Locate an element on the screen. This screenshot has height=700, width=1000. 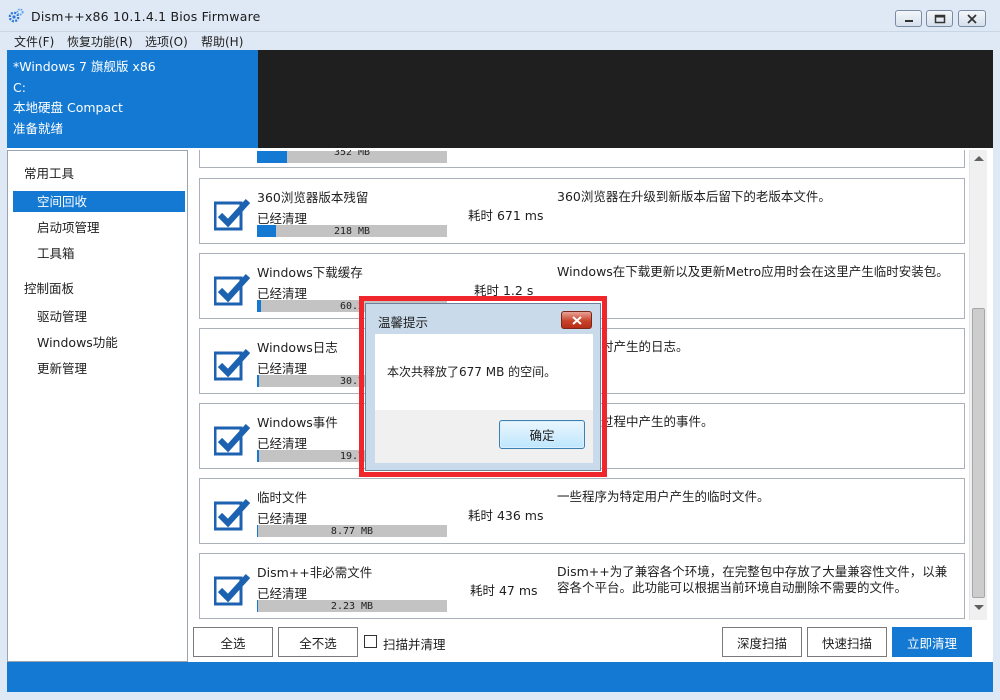
item-description: 一些程序为特定用户产生的临时文件。 is located at coordinates (663, 496).